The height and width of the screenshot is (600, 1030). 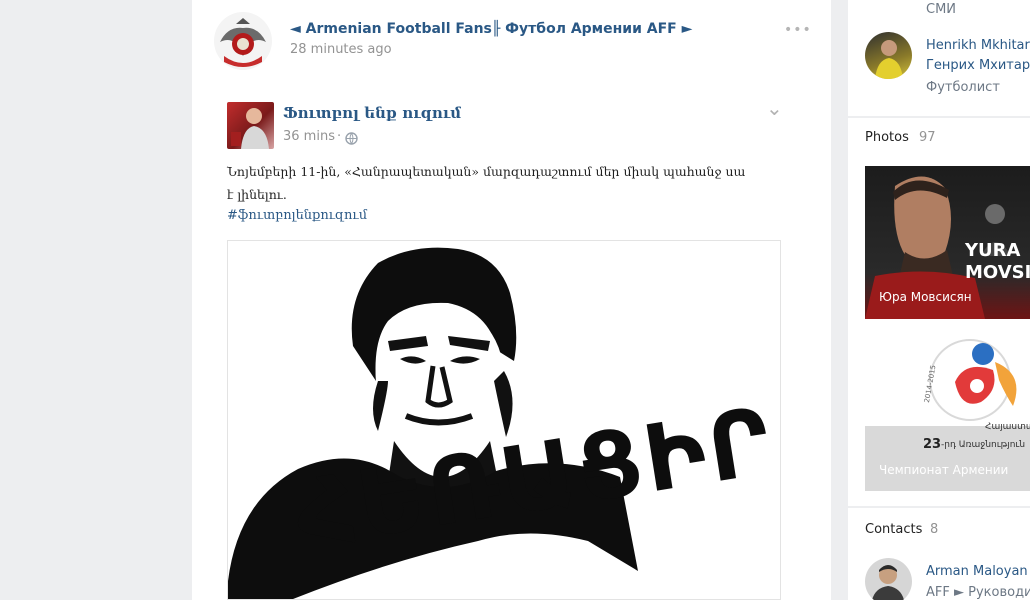 I want to click on top-fragment-text: СМИ, so click(x=941, y=9).